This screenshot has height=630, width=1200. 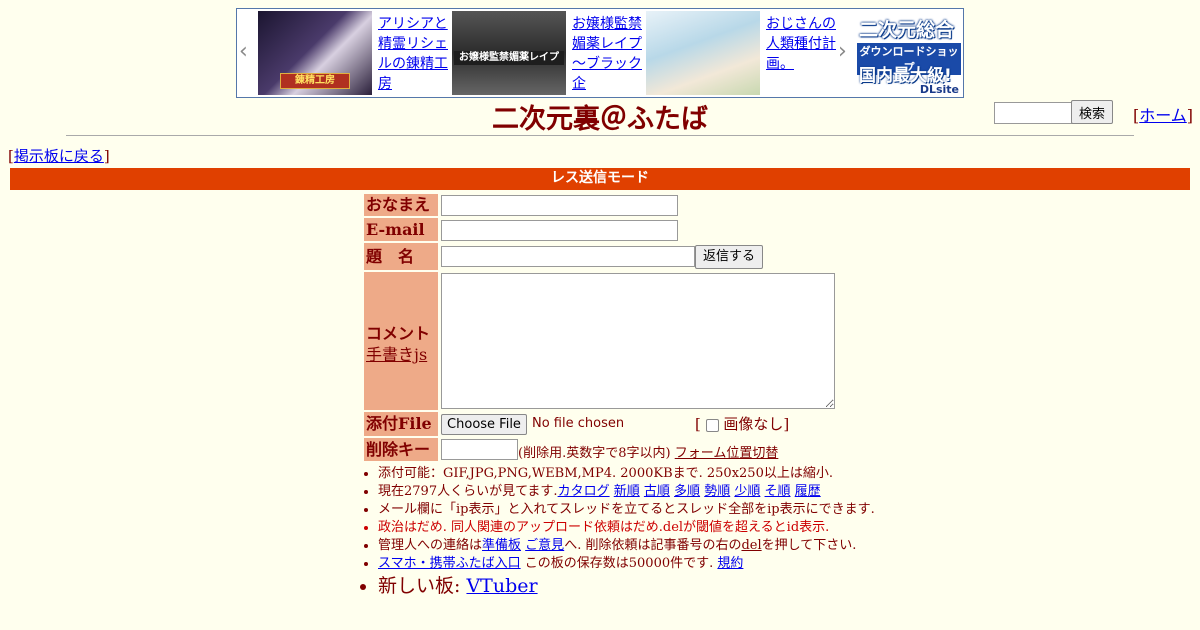 What do you see at coordinates (619, 563) in the screenshot?
I see `storage-note: この板の保存数は50000件です.` at bounding box center [619, 563].